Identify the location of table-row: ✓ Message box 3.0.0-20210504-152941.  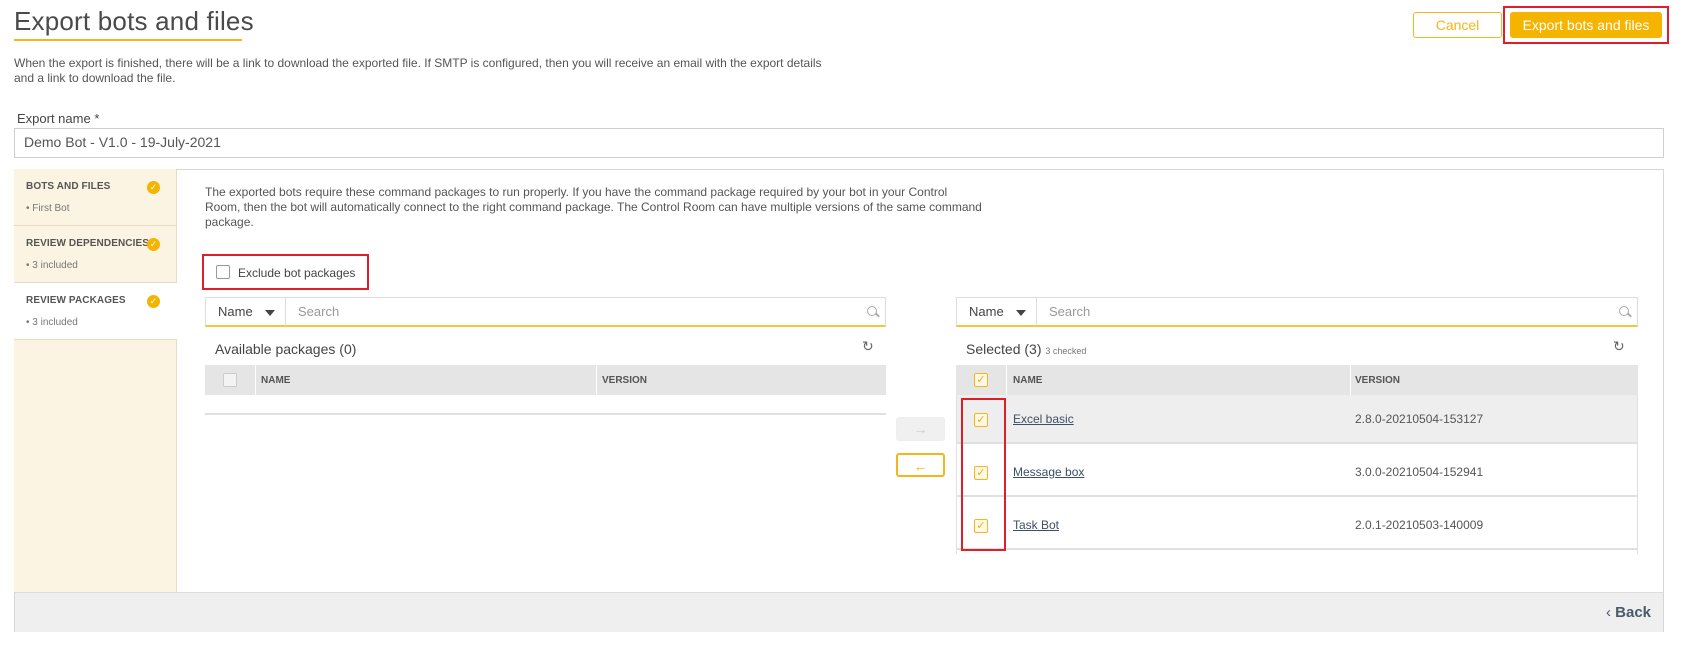
(1297, 472).